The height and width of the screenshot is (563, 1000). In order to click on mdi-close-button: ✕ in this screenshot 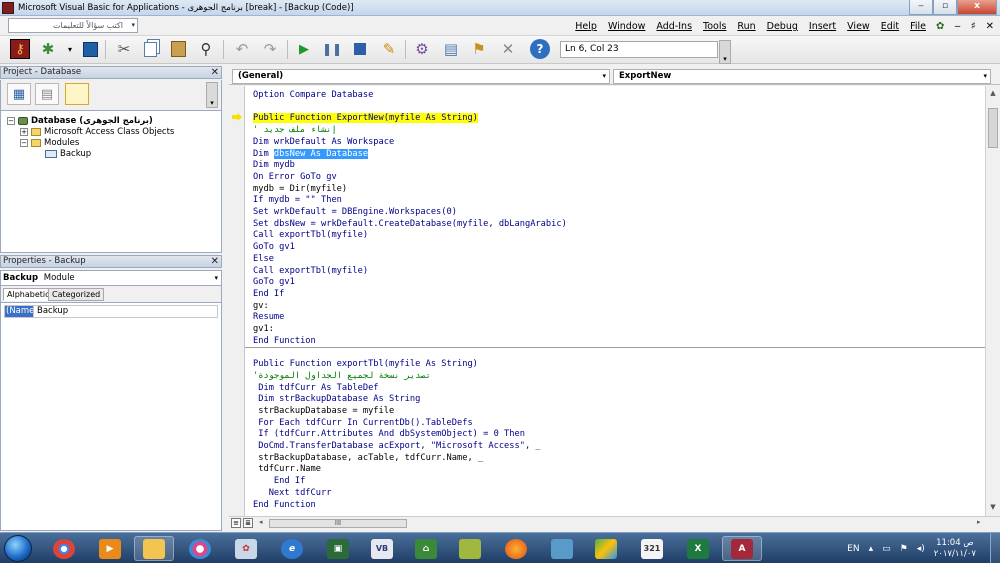, I will do `click(990, 26)`.